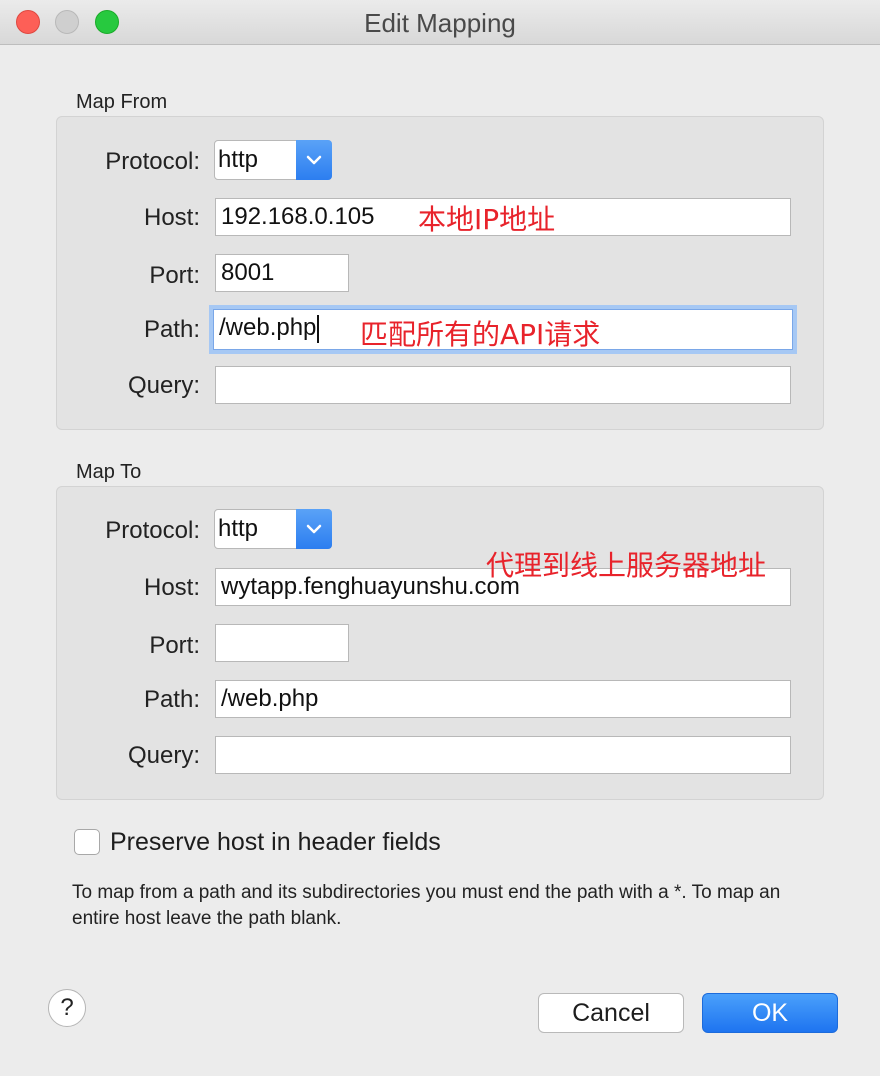 Image resolution: width=880 pixels, height=1076 pixels. I want to click on to-protocol-label: Protocol:, so click(152, 530).